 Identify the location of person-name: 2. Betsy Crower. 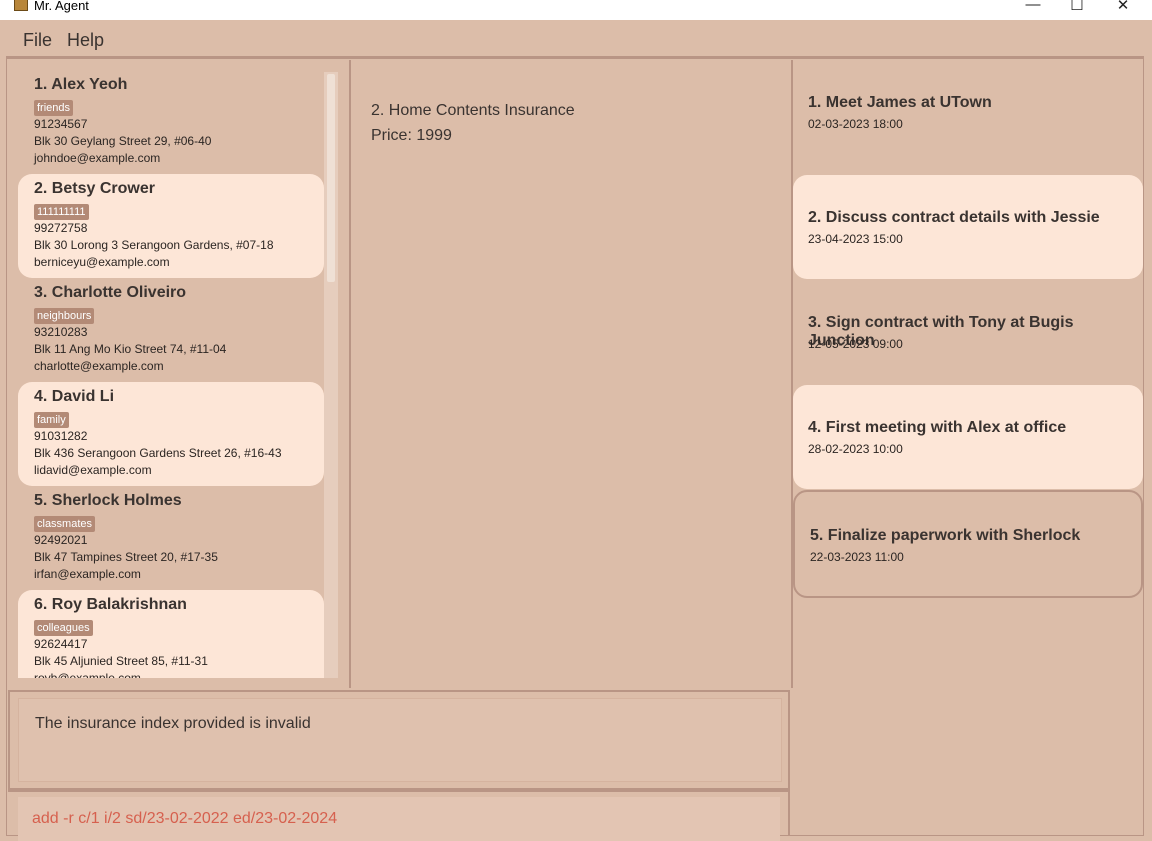
(94, 188).